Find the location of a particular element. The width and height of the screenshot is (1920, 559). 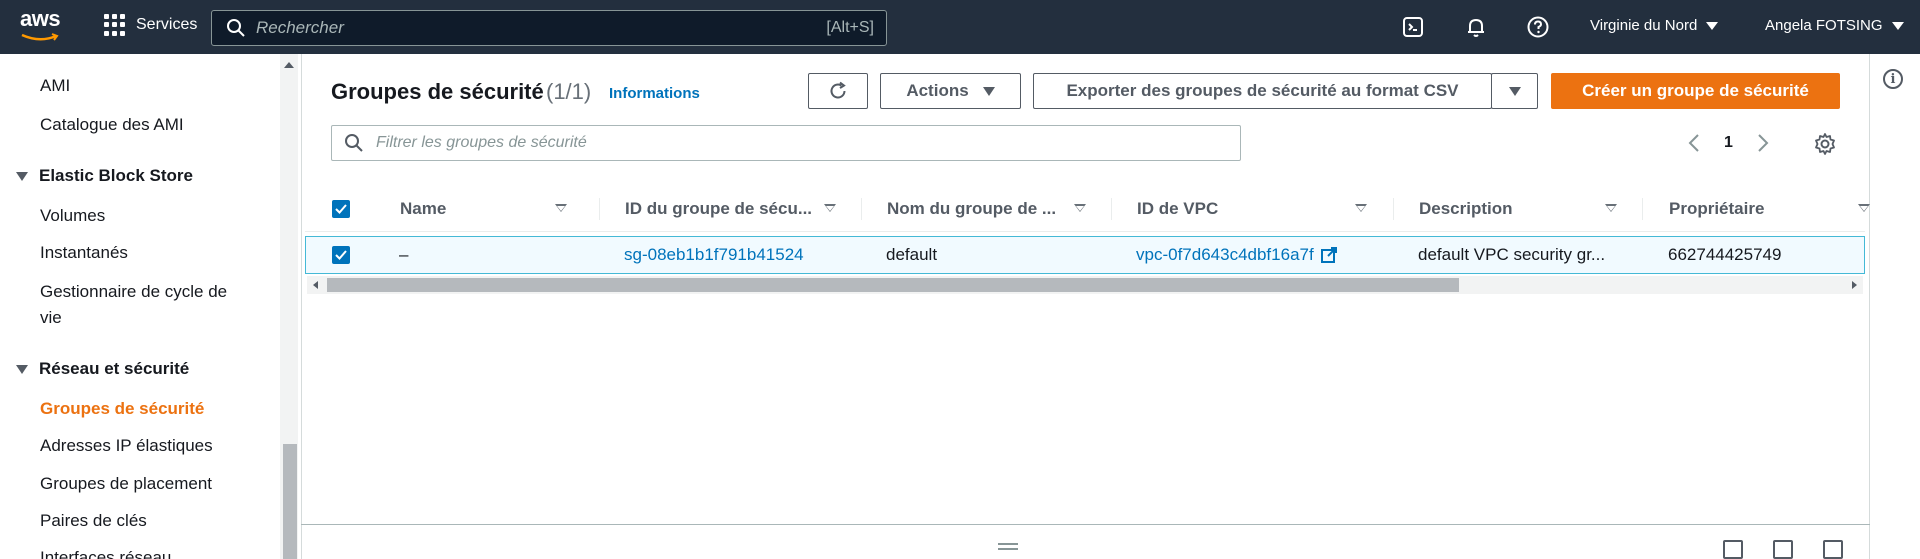

info-link: Informations is located at coordinates (654, 93).